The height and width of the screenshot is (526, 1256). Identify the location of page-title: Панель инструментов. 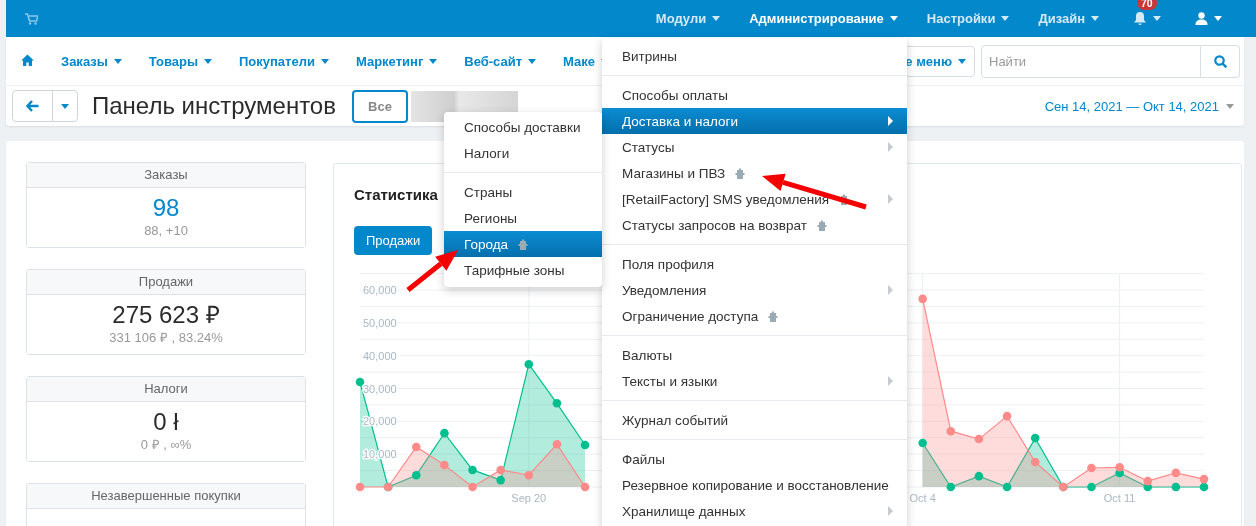
(214, 106).